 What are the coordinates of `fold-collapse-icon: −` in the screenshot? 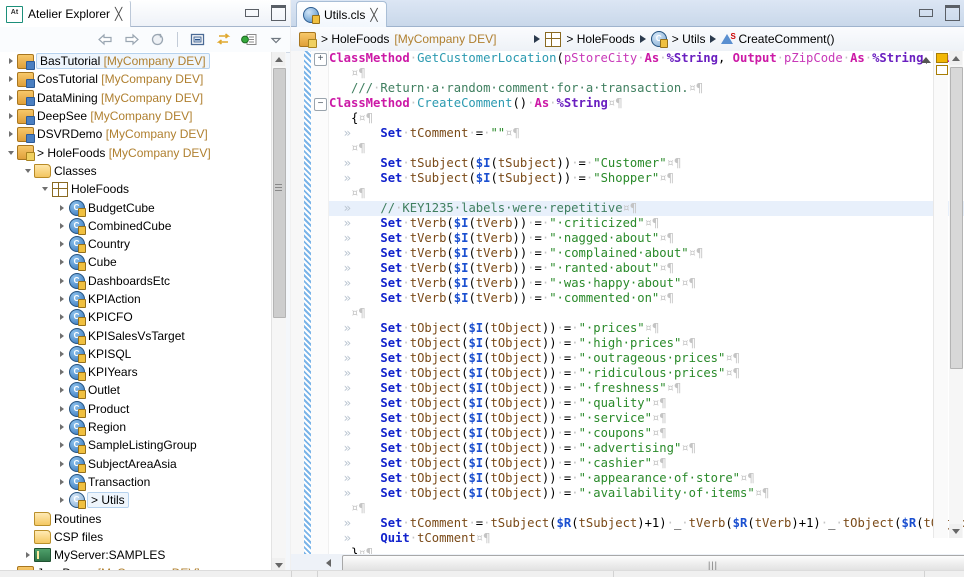 It's located at (320, 104).